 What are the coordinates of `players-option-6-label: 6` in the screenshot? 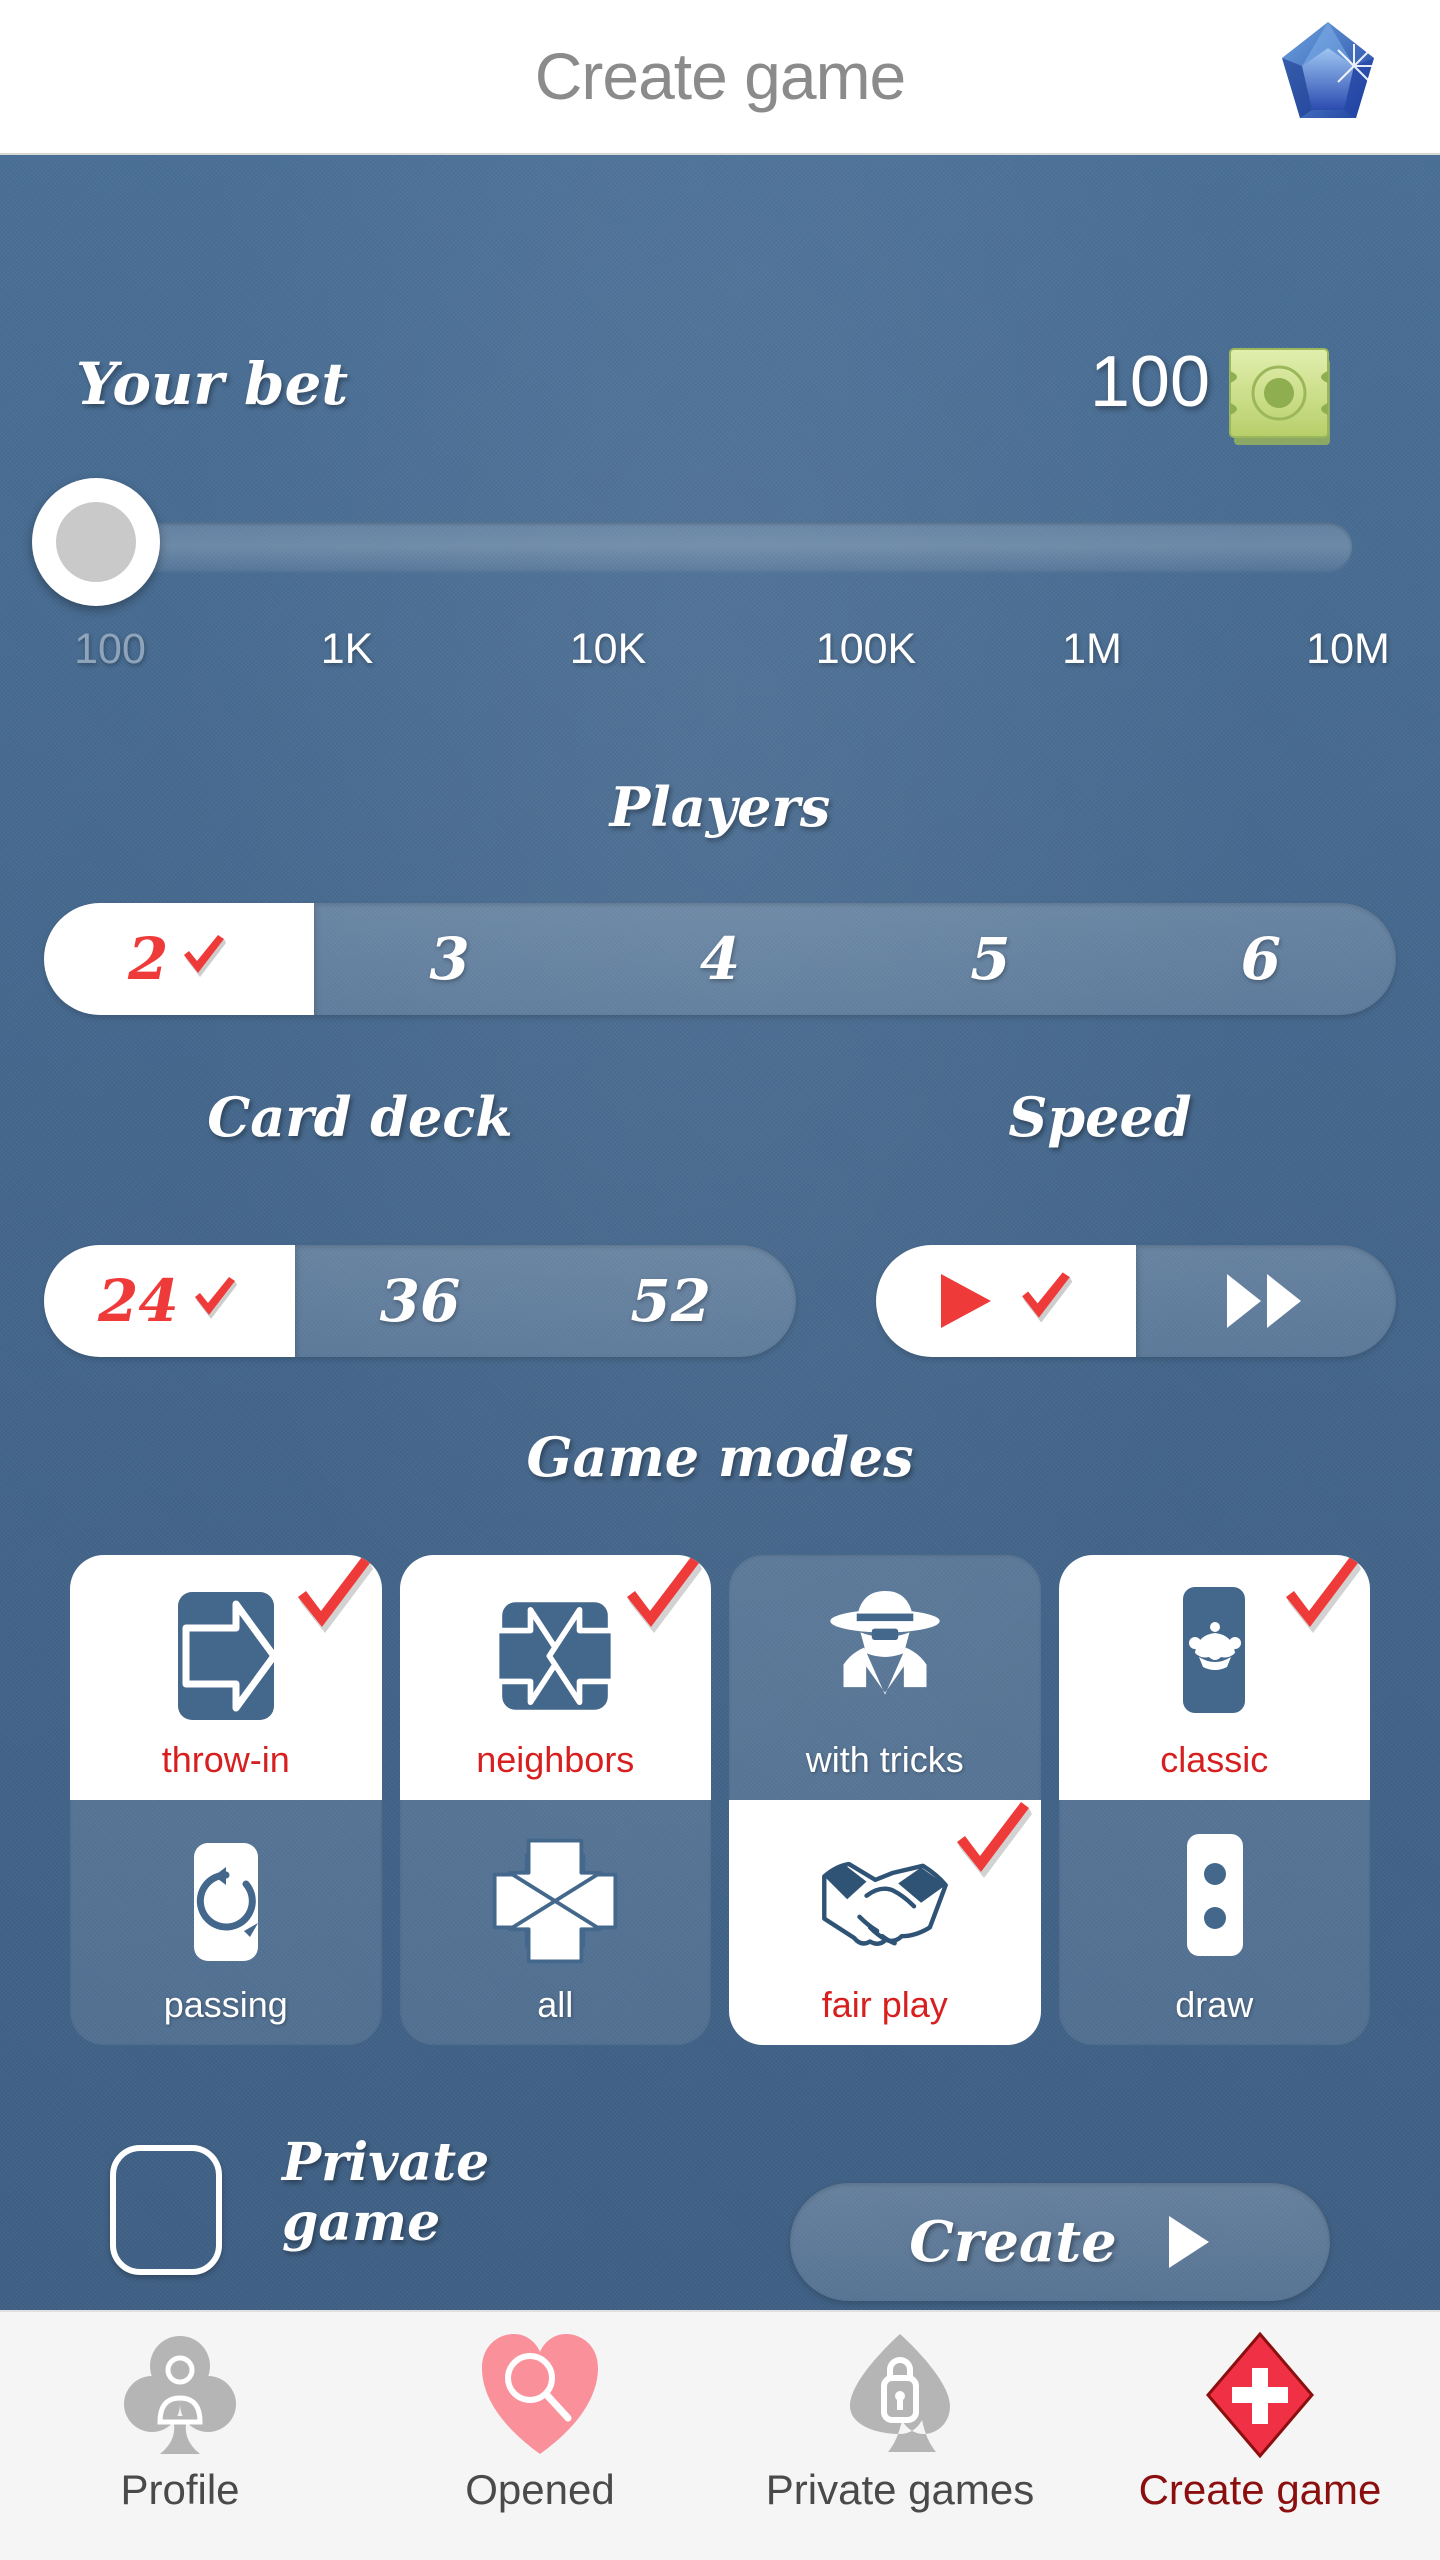 It's located at (1260, 959).